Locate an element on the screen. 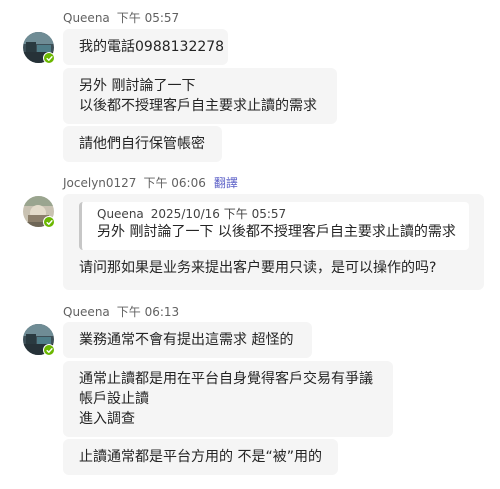 The image size is (500, 489). message-text: 請他們自行保管帳密 is located at coordinates (142, 144).